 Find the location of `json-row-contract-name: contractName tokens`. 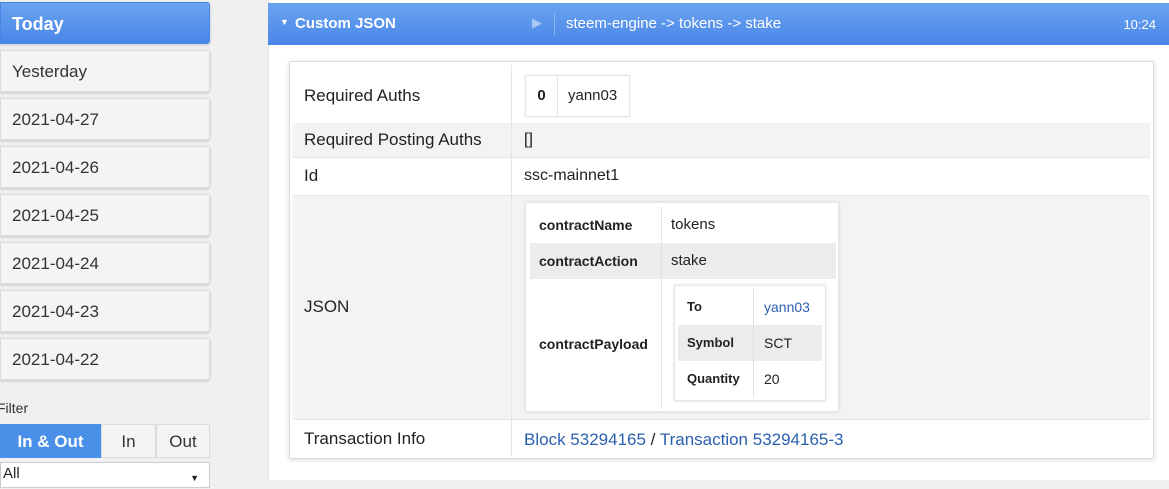

json-row-contract-name: contractName tokens is located at coordinates (683, 225).